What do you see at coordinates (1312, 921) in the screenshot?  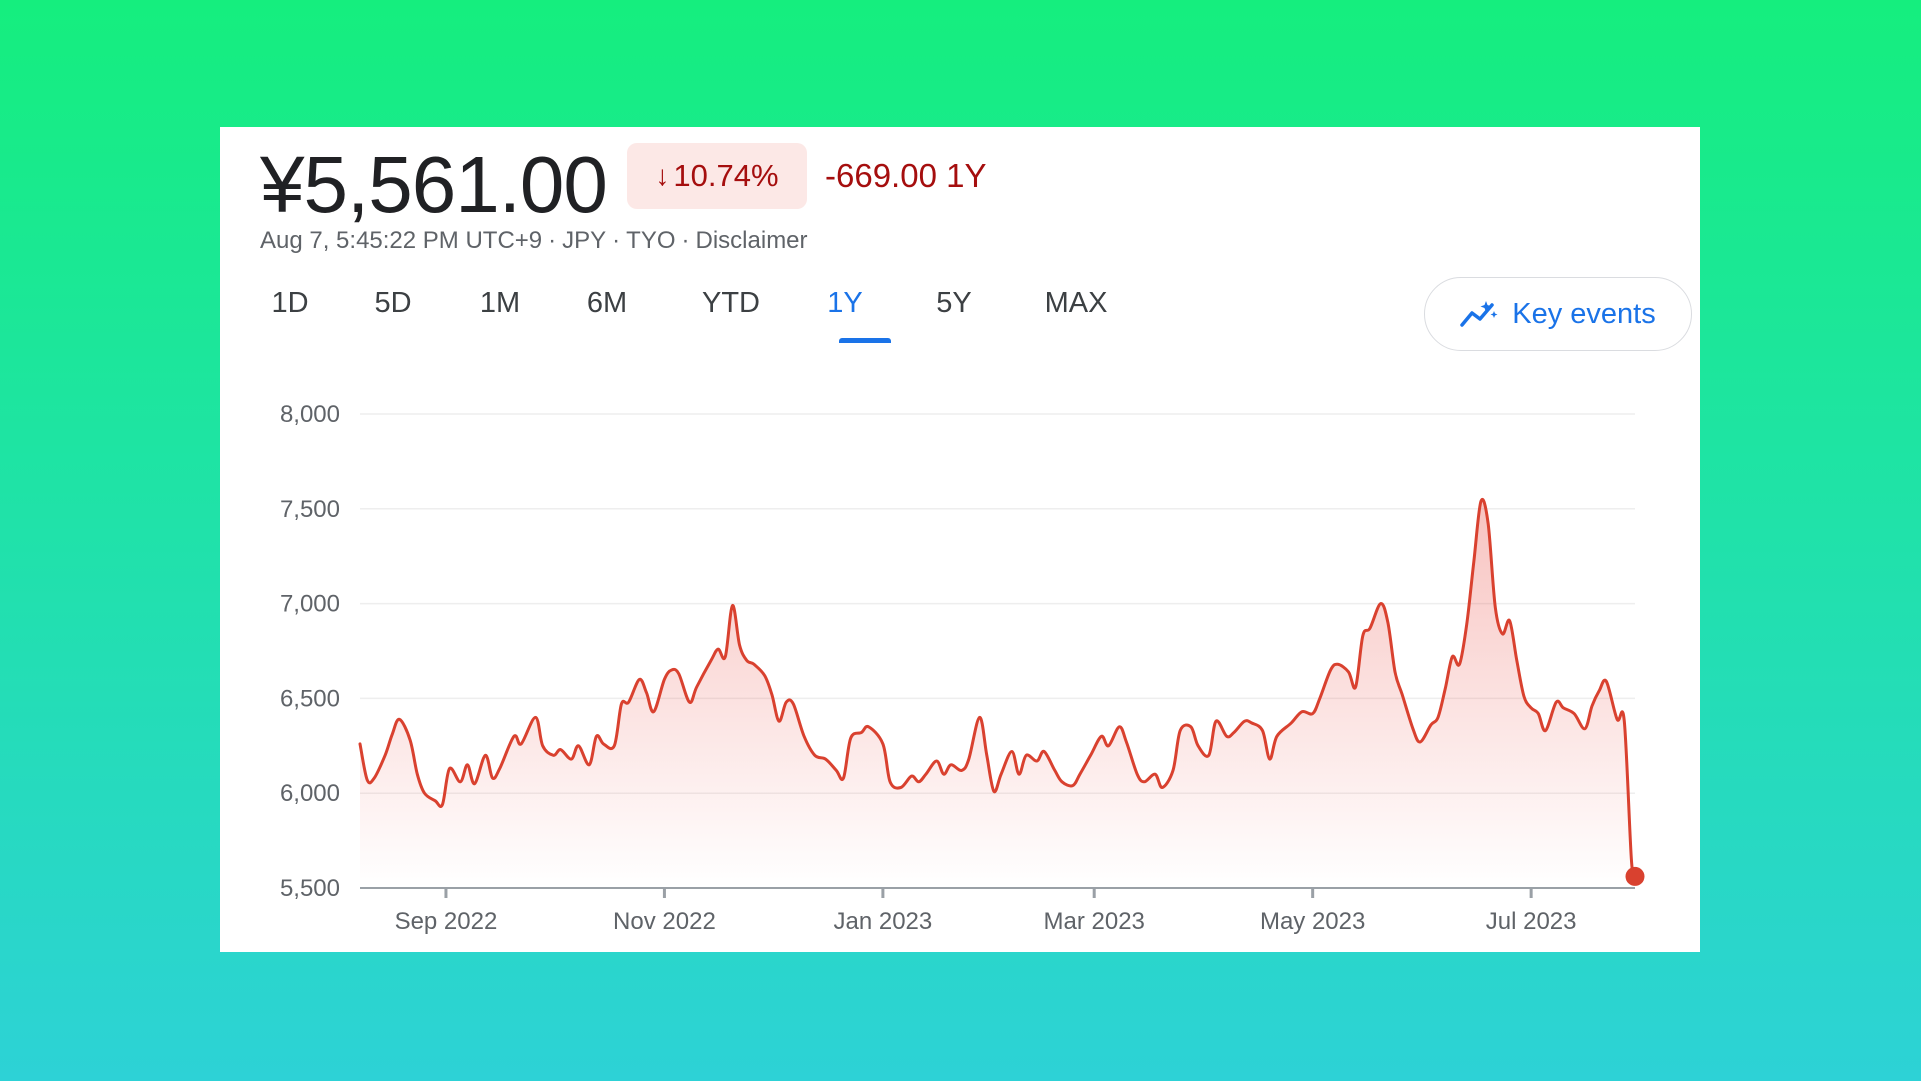 I see `x-tick-label: May 2023` at bounding box center [1312, 921].